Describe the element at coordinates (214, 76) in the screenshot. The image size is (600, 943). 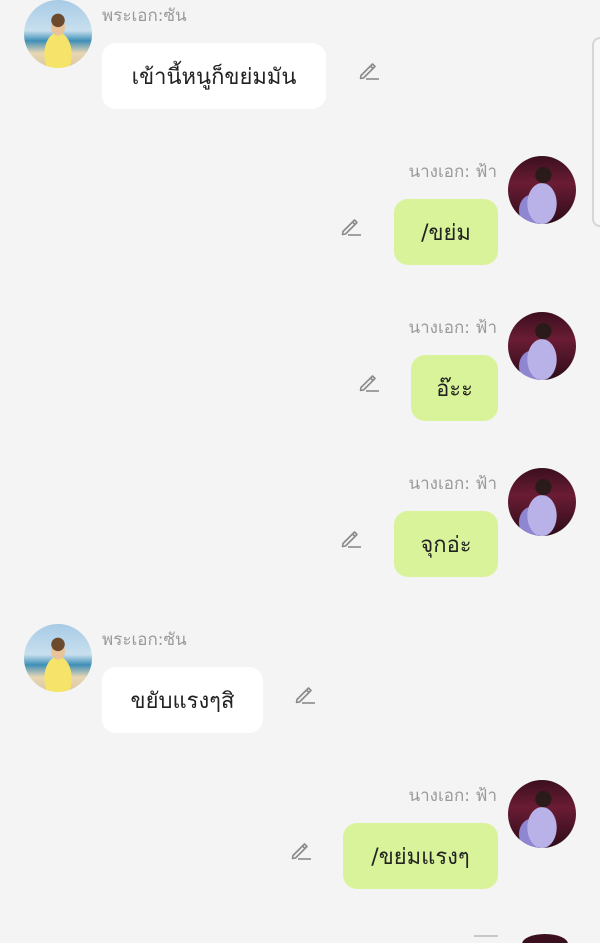
I see `message-bubble: เข้านี้หนูก็ขย่มมัน` at that location.